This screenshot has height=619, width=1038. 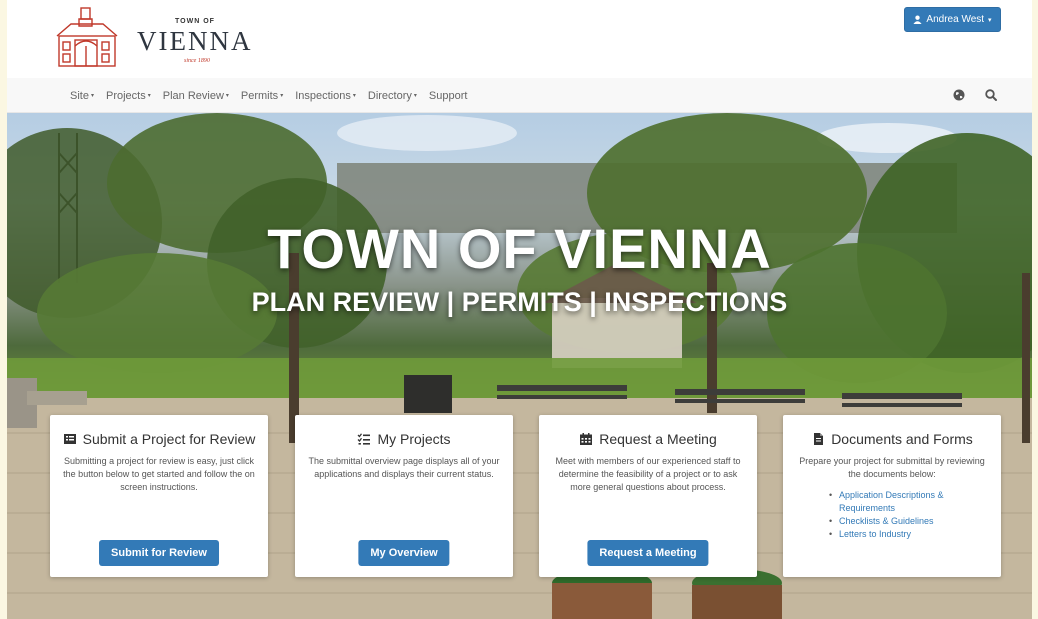 I want to click on card-title-text: Documents and Forms, so click(x=902, y=439).